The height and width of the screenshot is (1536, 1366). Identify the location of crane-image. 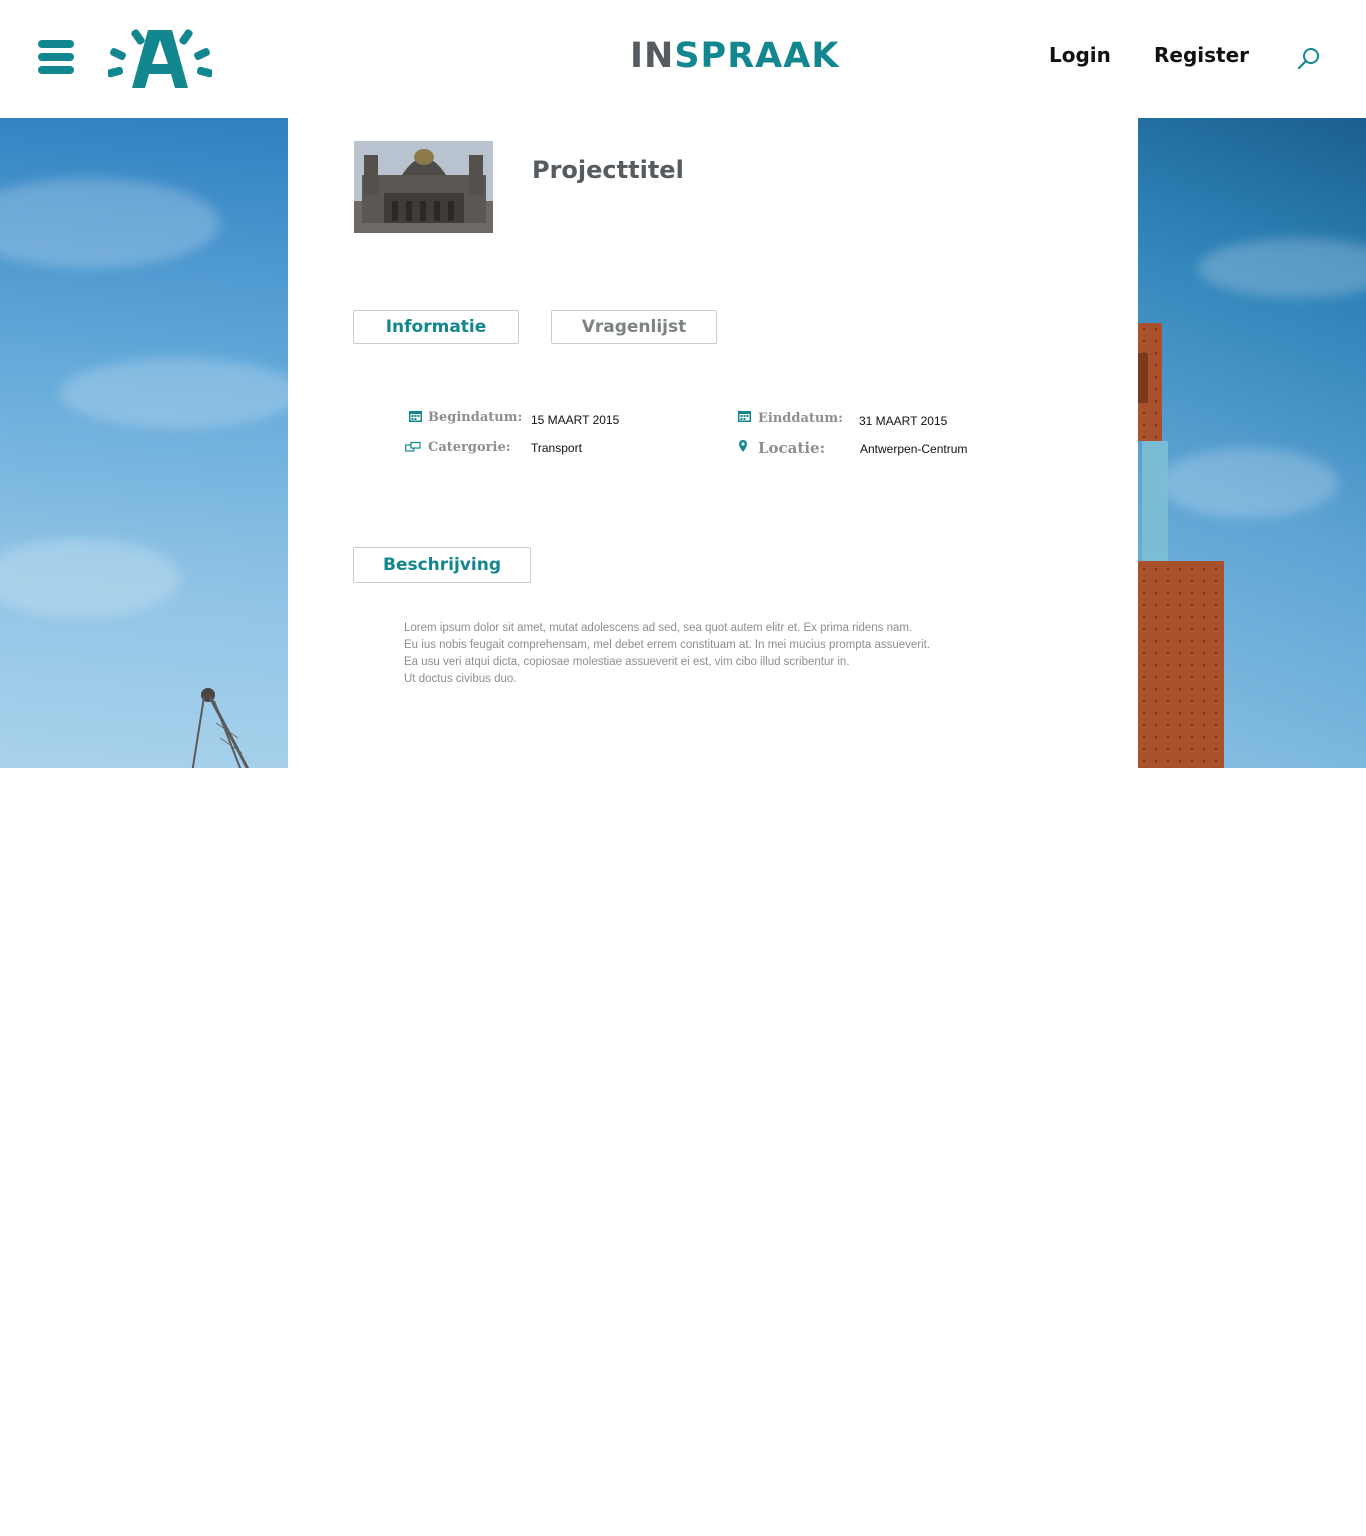
(220, 728).